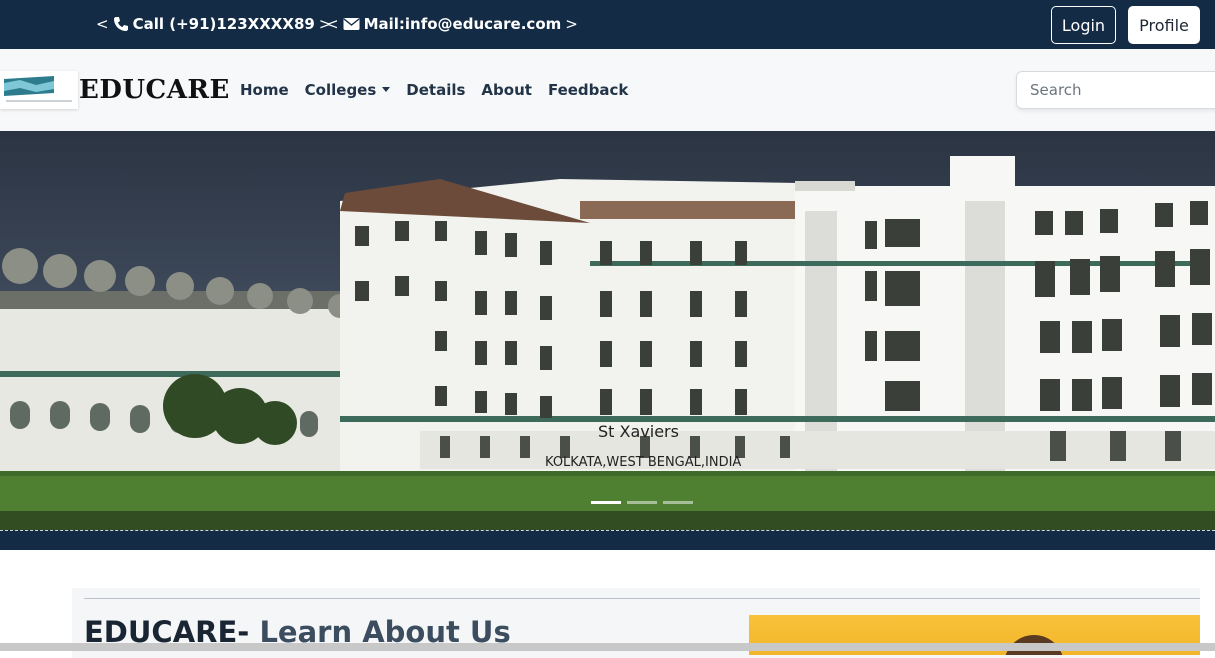 The width and height of the screenshot is (1215, 658). What do you see at coordinates (638, 431) in the screenshot?
I see `carousel-caption-title: St Xaviers` at bounding box center [638, 431].